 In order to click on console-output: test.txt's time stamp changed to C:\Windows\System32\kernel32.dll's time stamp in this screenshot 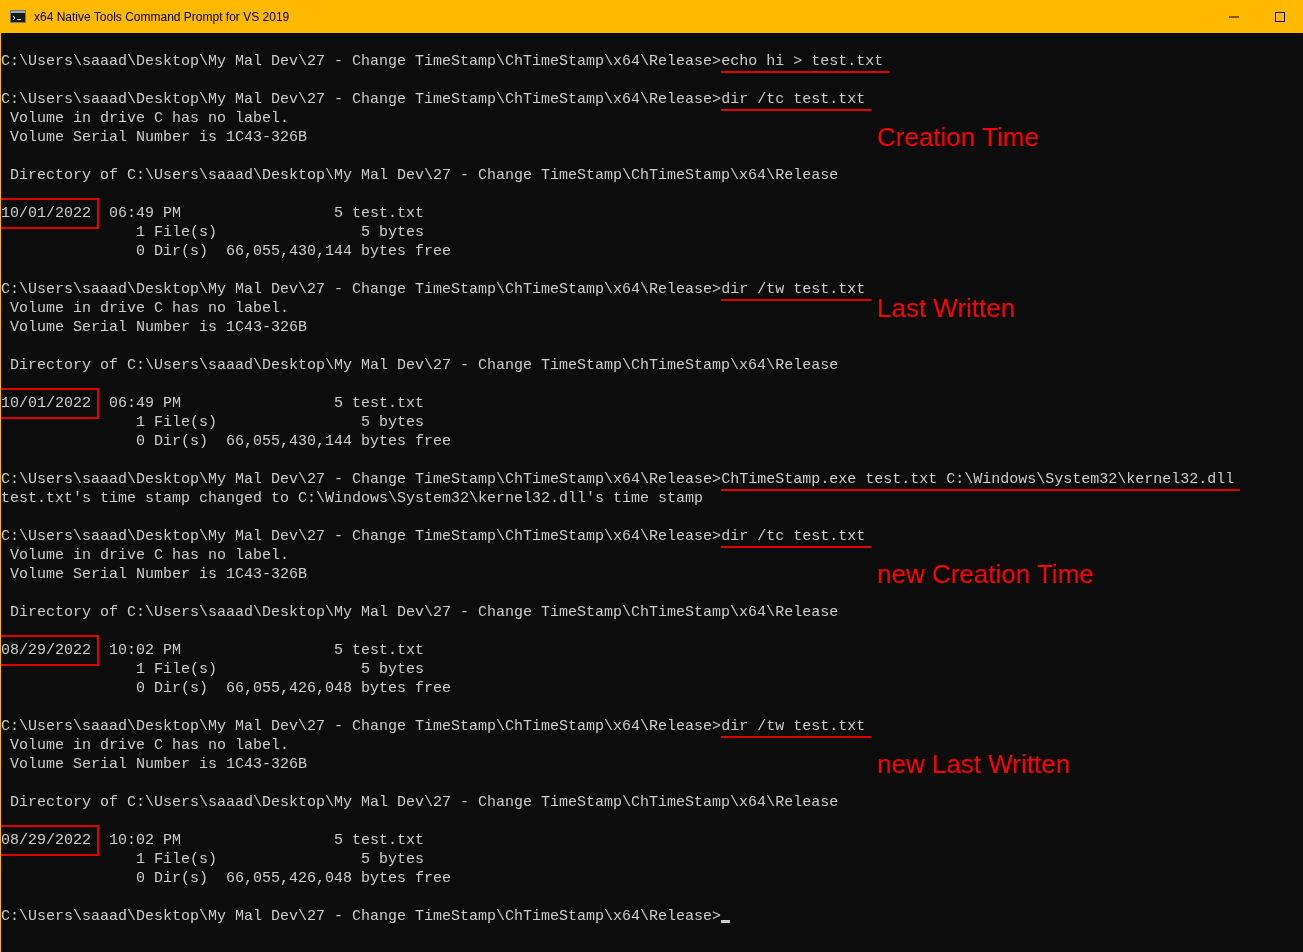, I will do `click(352, 498)`.